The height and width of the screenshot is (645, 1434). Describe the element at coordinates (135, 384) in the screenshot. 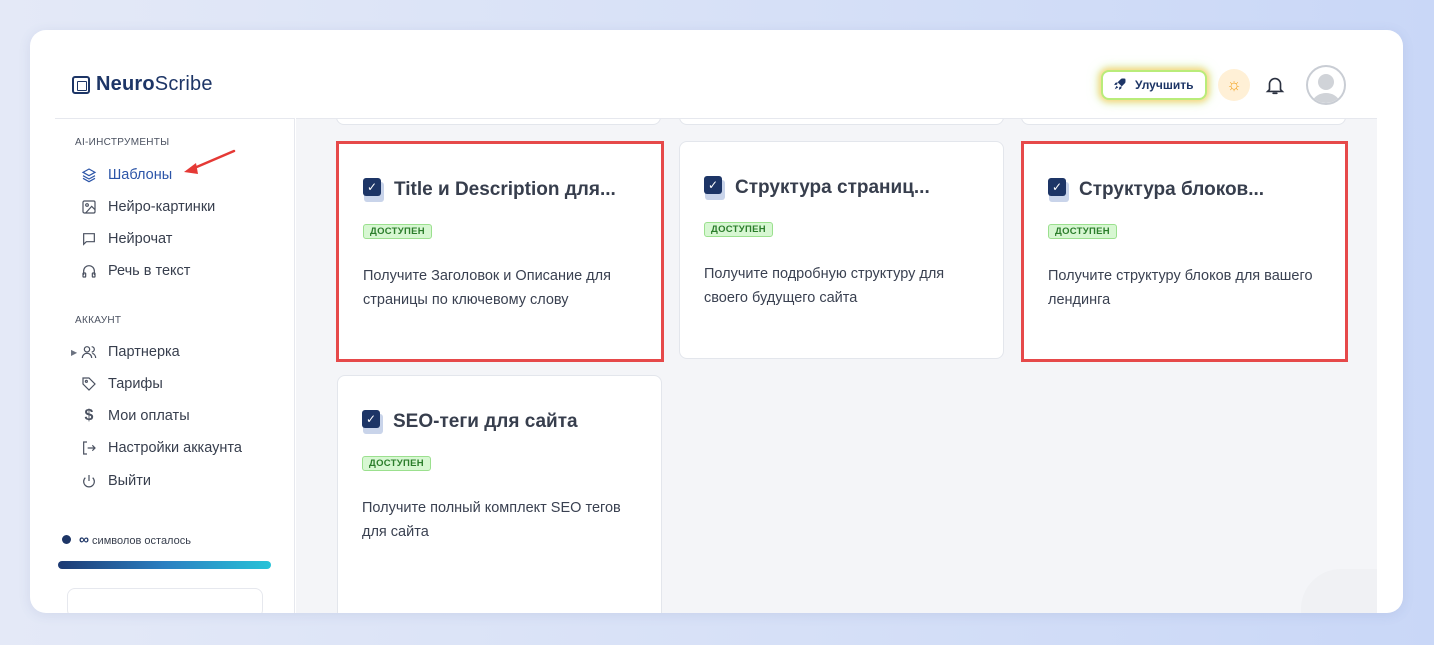

I see `sidebar-item-label: Тарифы` at that location.